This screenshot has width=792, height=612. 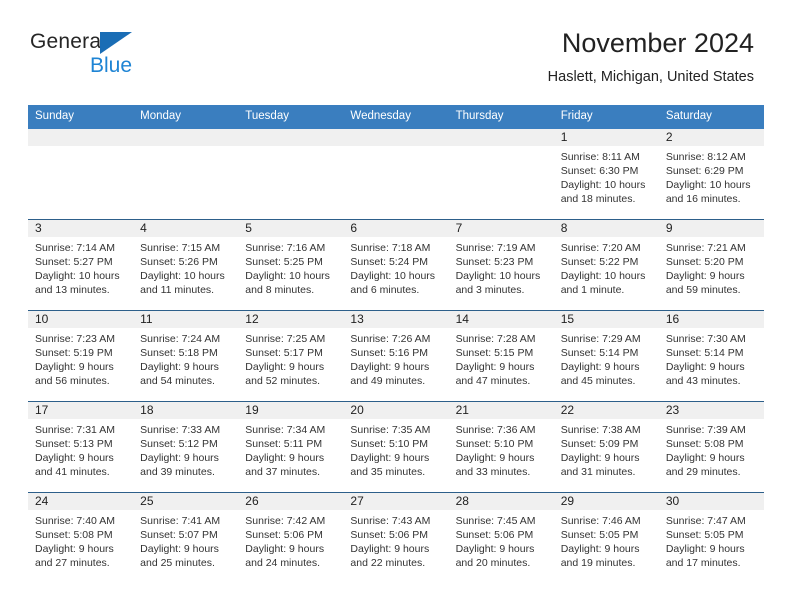 What do you see at coordinates (285, 338) in the screenshot?
I see `sunrise-time: Sunrise: 7:25 AM` at bounding box center [285, 338].